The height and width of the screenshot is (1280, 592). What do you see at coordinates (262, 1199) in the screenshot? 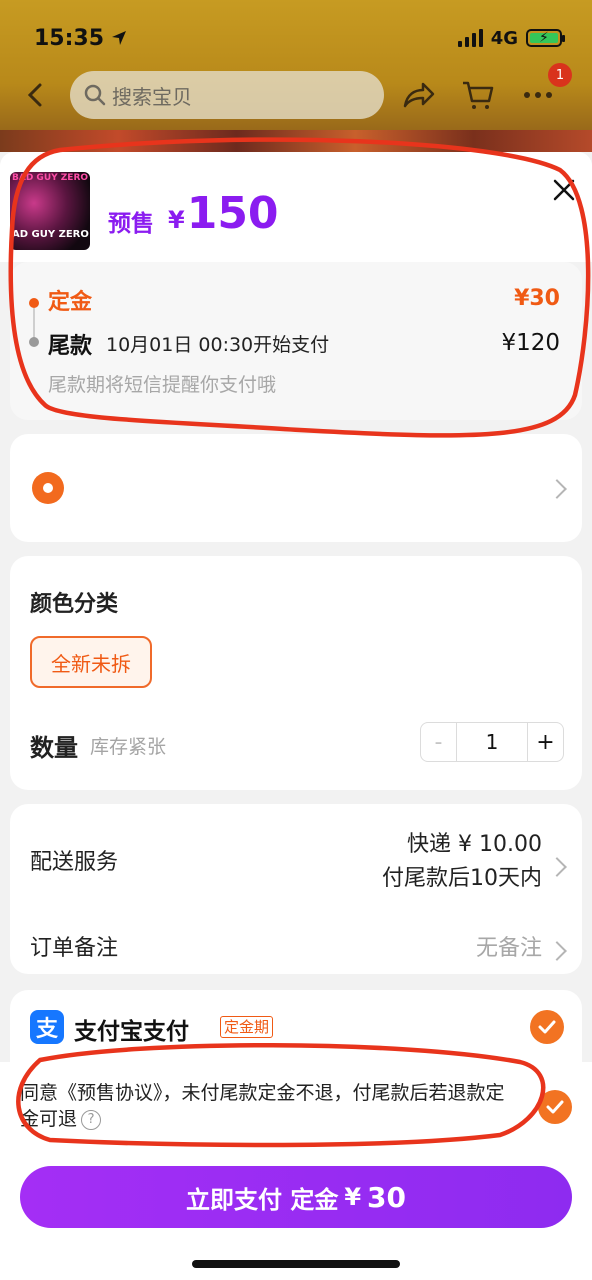
I see `pay-button-label: 立即支付 定金` at bounding box center [262, 1199].